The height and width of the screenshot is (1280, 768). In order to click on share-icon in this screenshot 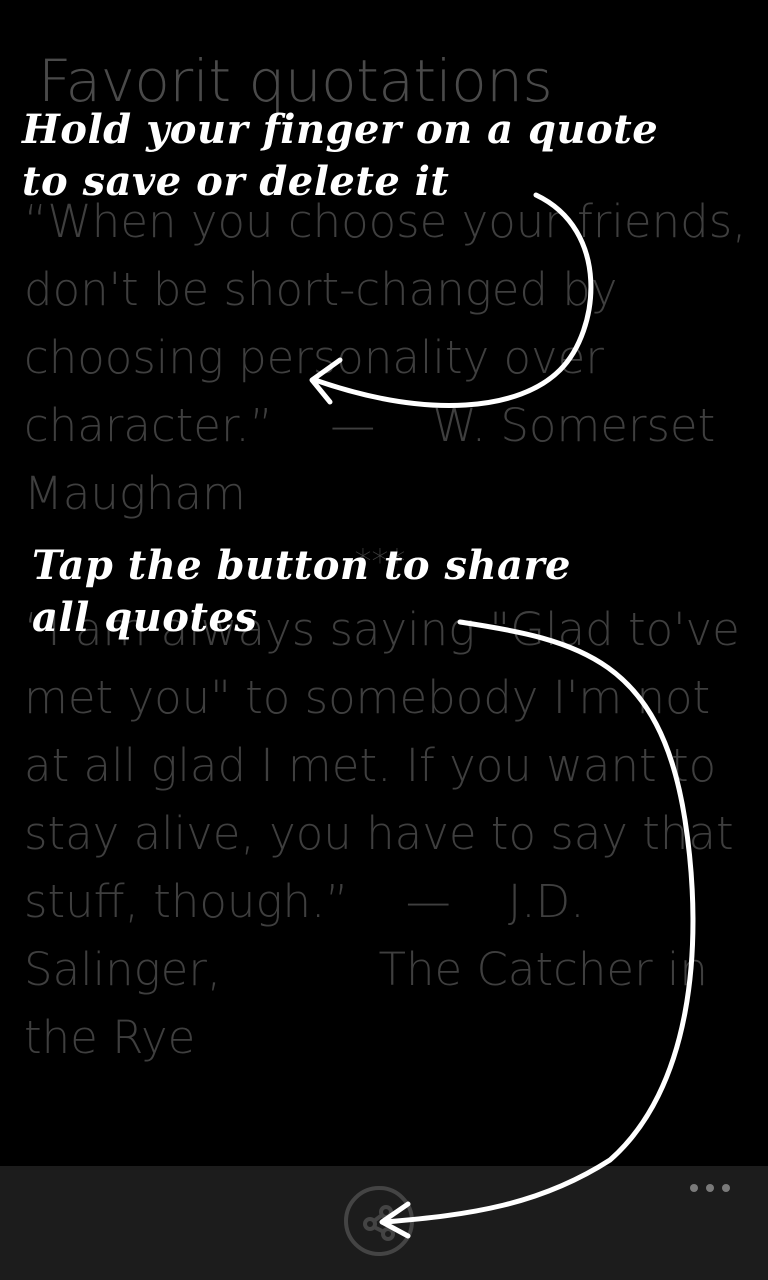, I will do `click(379, 1223)`.